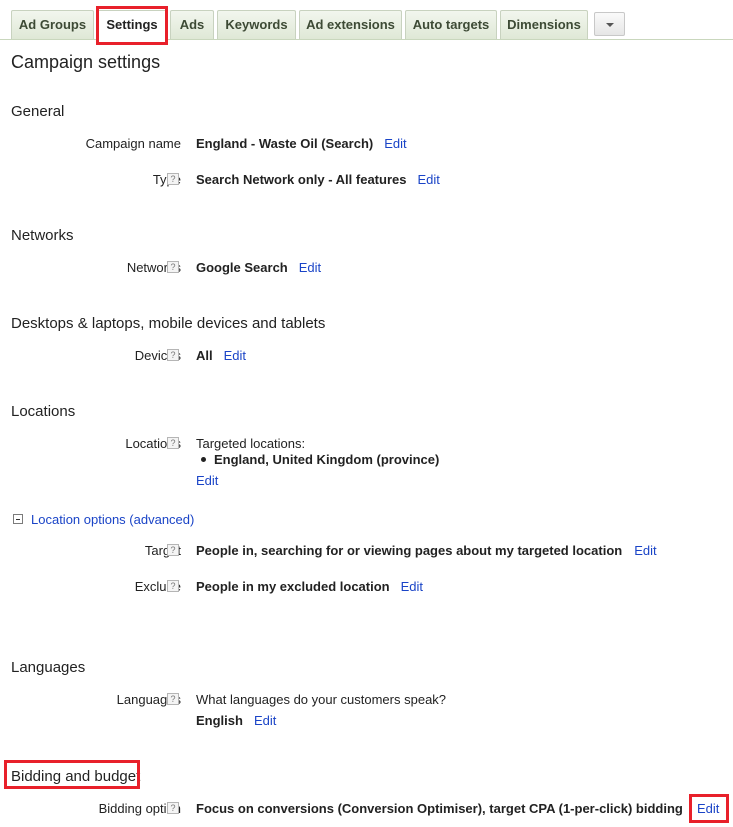  I want to click on section-heading-bidding-budget: Bidding and budget, so click(76, 776).